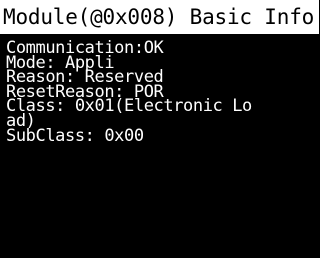  What do you see at coordinates (129, 106) in the screenshot?
I see `class-line: Class: 0x01(Electronic Lo` at bounding box center [129, 106].